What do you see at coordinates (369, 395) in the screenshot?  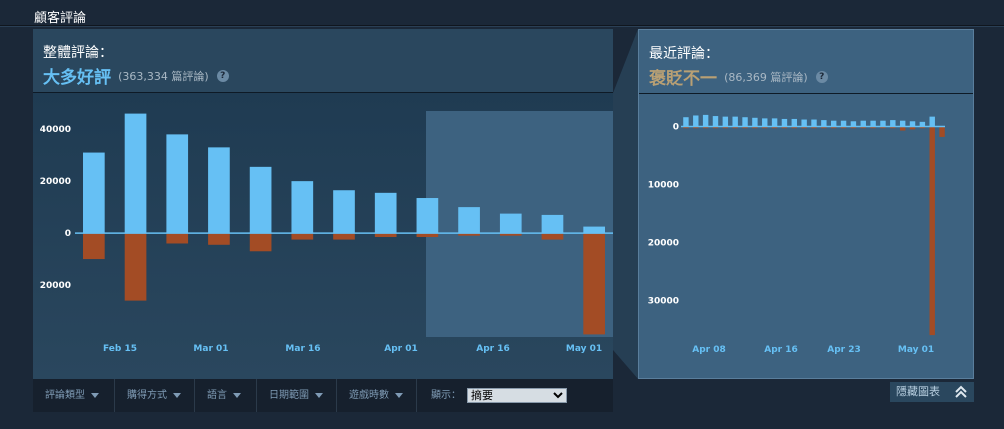 I see `filter-label: 遊戲時數` at bounding box center [369, 395].